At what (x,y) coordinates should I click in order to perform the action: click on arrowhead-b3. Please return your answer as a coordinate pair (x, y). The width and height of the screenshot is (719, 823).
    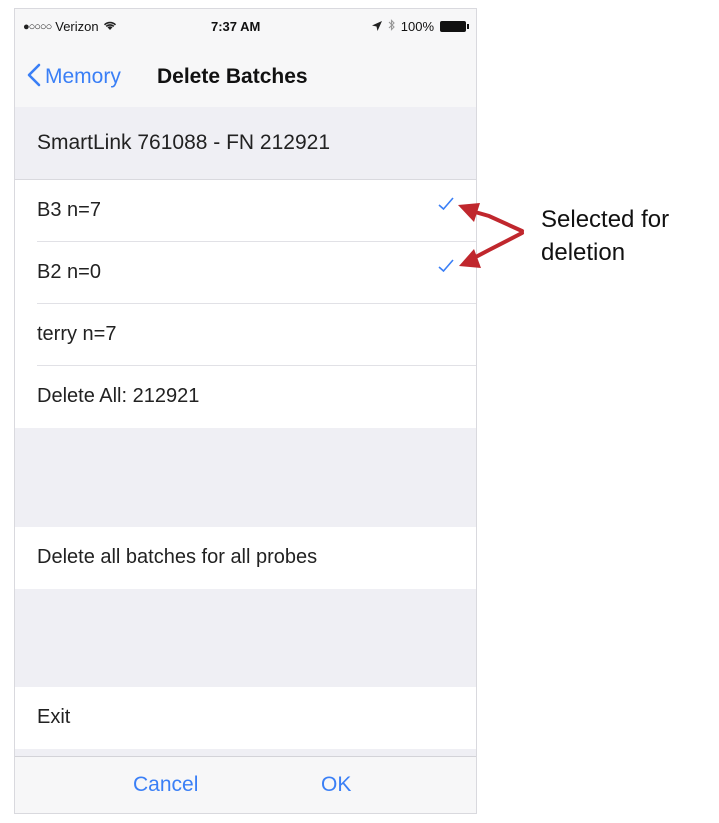
    Looking at the image, I should click on (469, 212).